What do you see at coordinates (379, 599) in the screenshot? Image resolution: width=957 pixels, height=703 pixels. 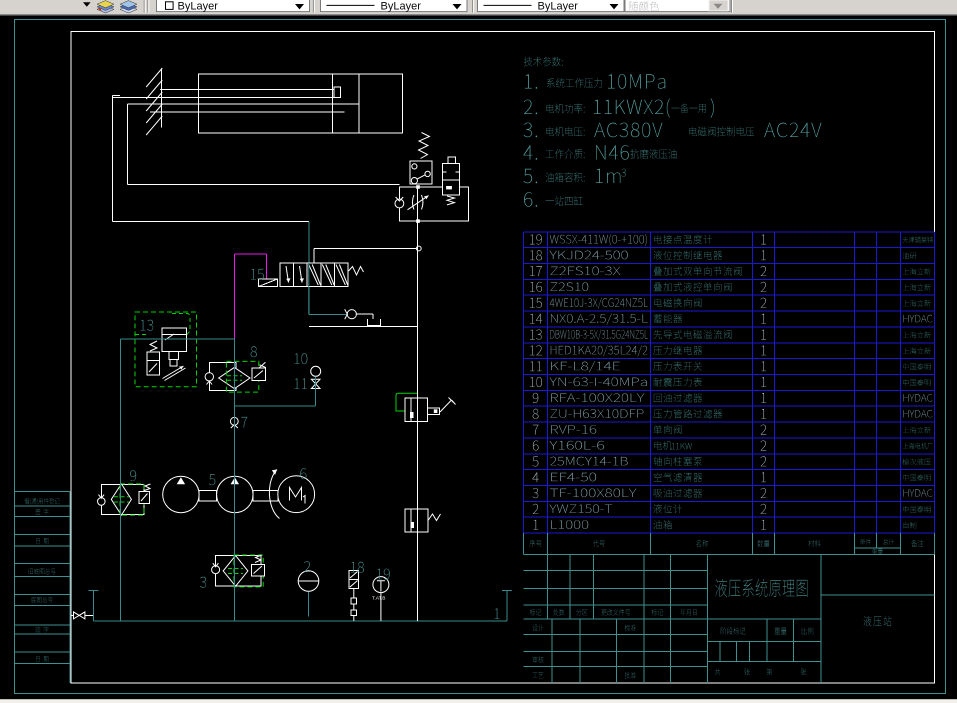 I see `svg-text: T.AT.B` at bounding box center [379, 599].